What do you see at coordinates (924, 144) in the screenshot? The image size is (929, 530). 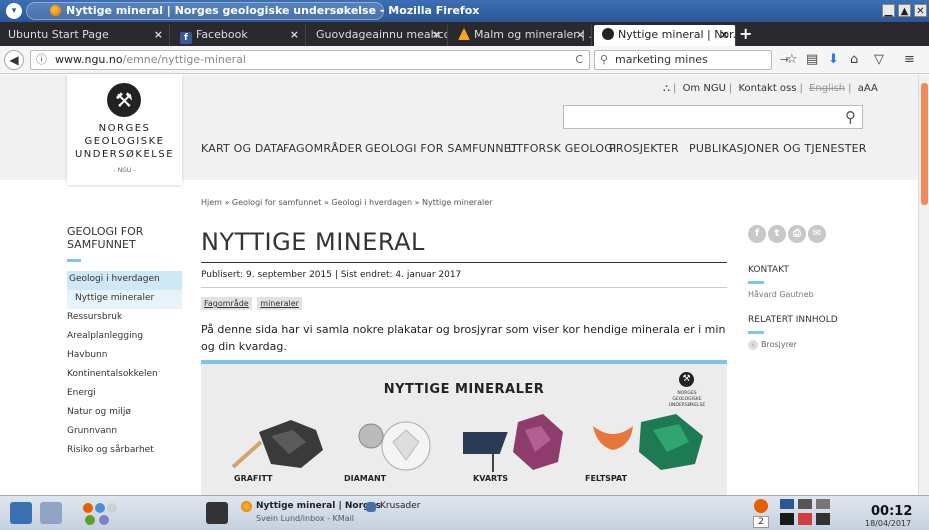 I see `scrollbar-thumb` at bounding box center [924, 144].